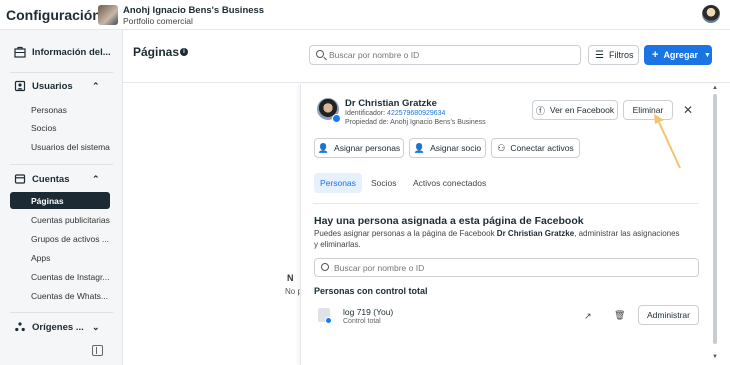  Describe the element at coordinates (44, 128) in the screenshot. I see `sidebar-item-socios: Socios` at that location.